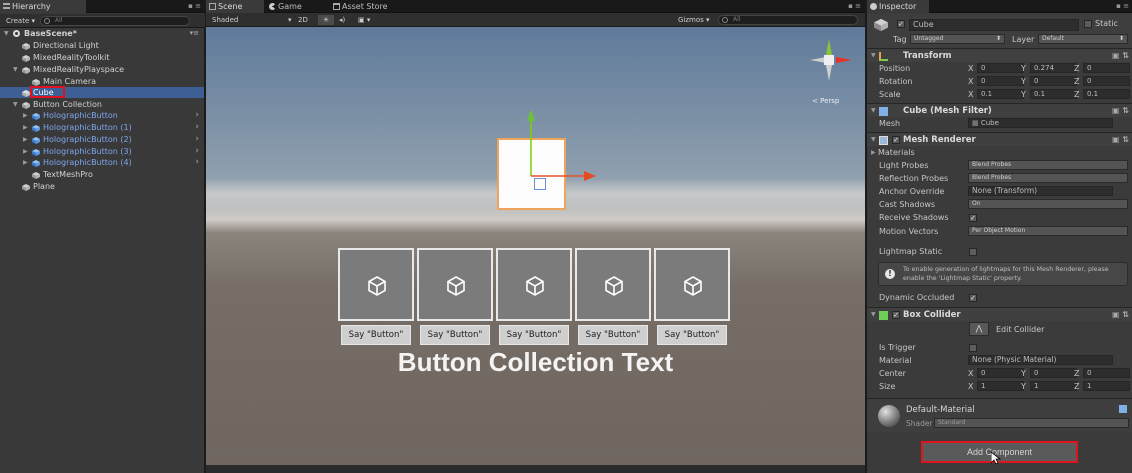 The image size is (1132, 473). What do you see at coordinates (1123, 409) in the screenshot?
I see `material-help-icon` at bounding box center [1123, 409].